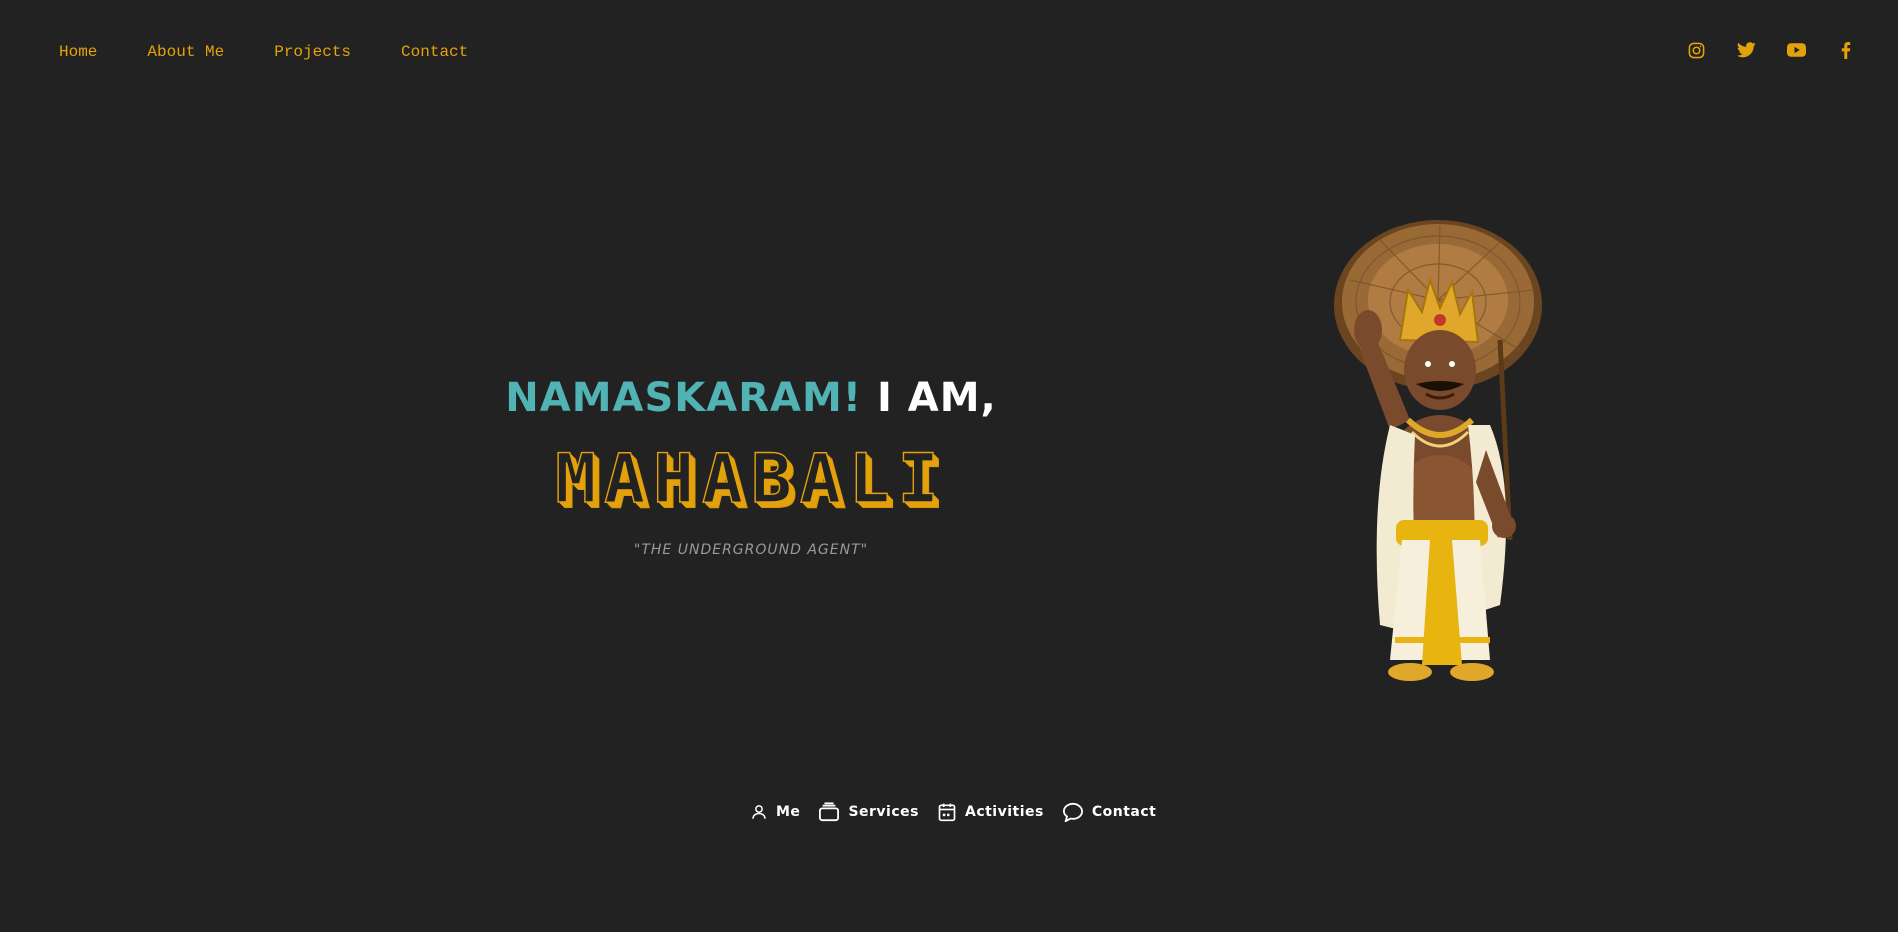  I want to click on instagram-icon, so click(1696, 50).